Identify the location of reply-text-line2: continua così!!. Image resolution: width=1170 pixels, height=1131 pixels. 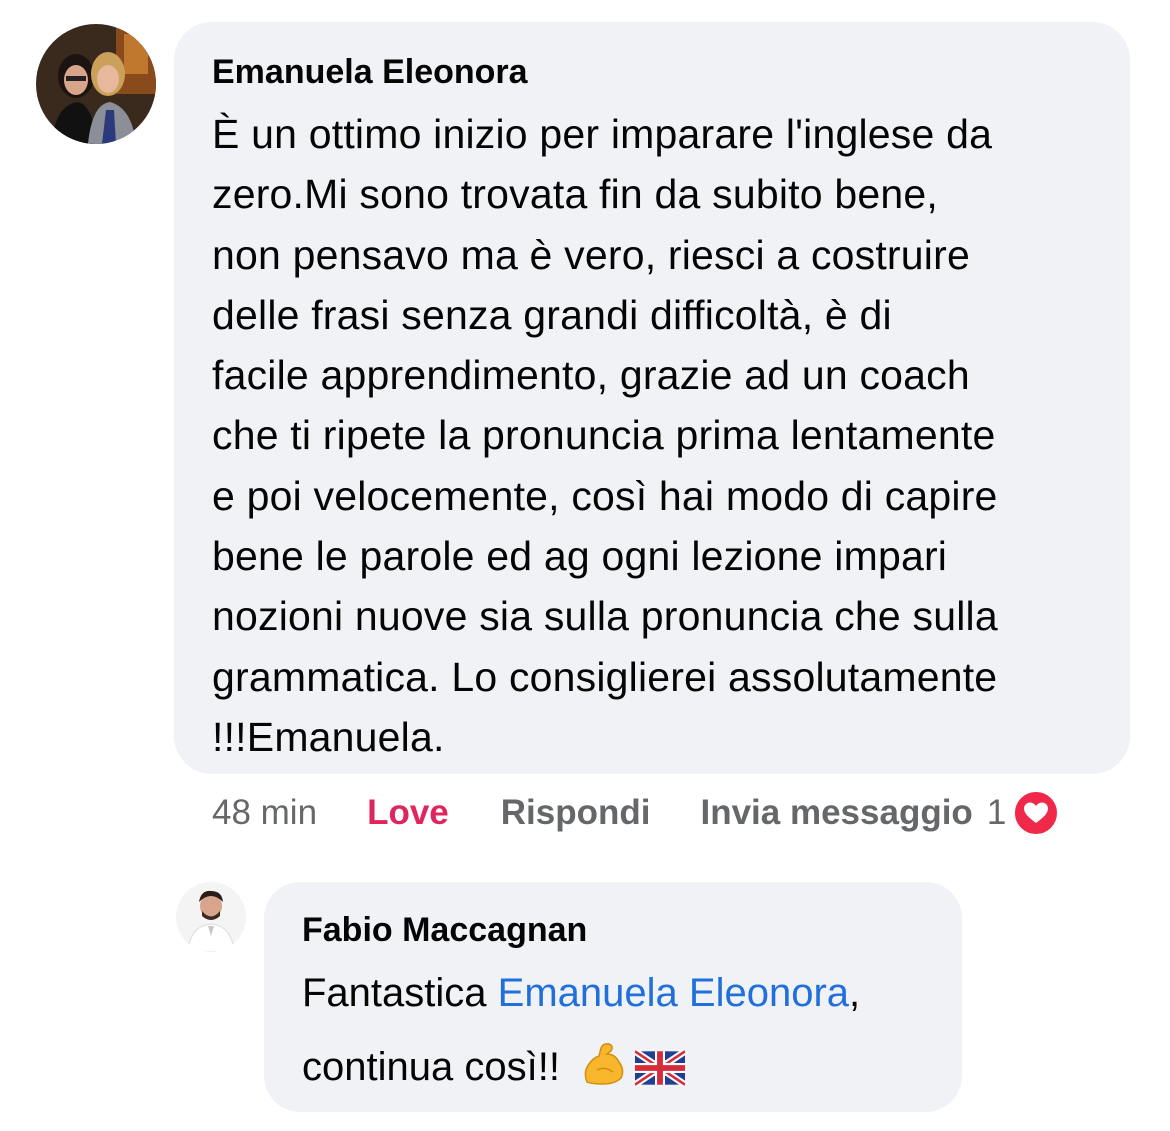
(431, 1067).